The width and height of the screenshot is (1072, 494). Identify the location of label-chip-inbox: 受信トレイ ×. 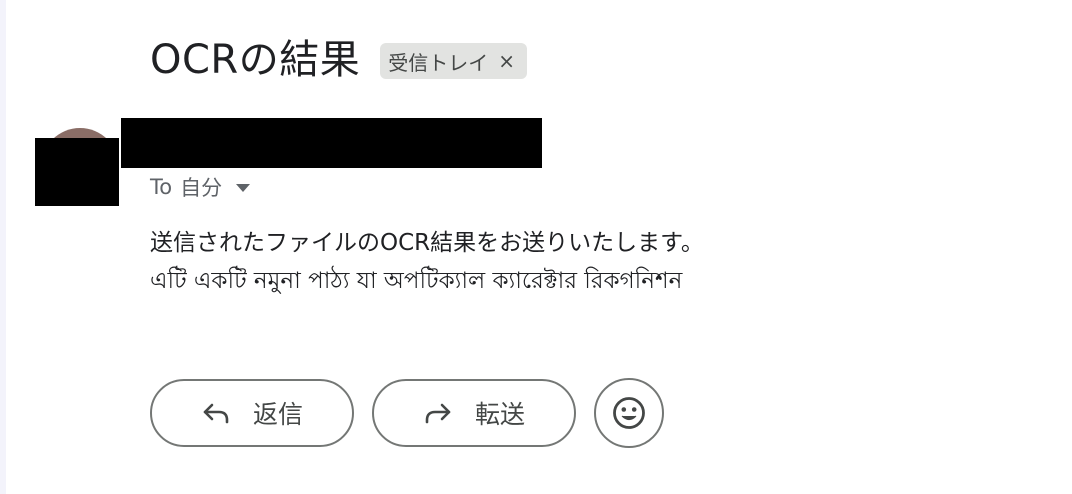
(453, 61).